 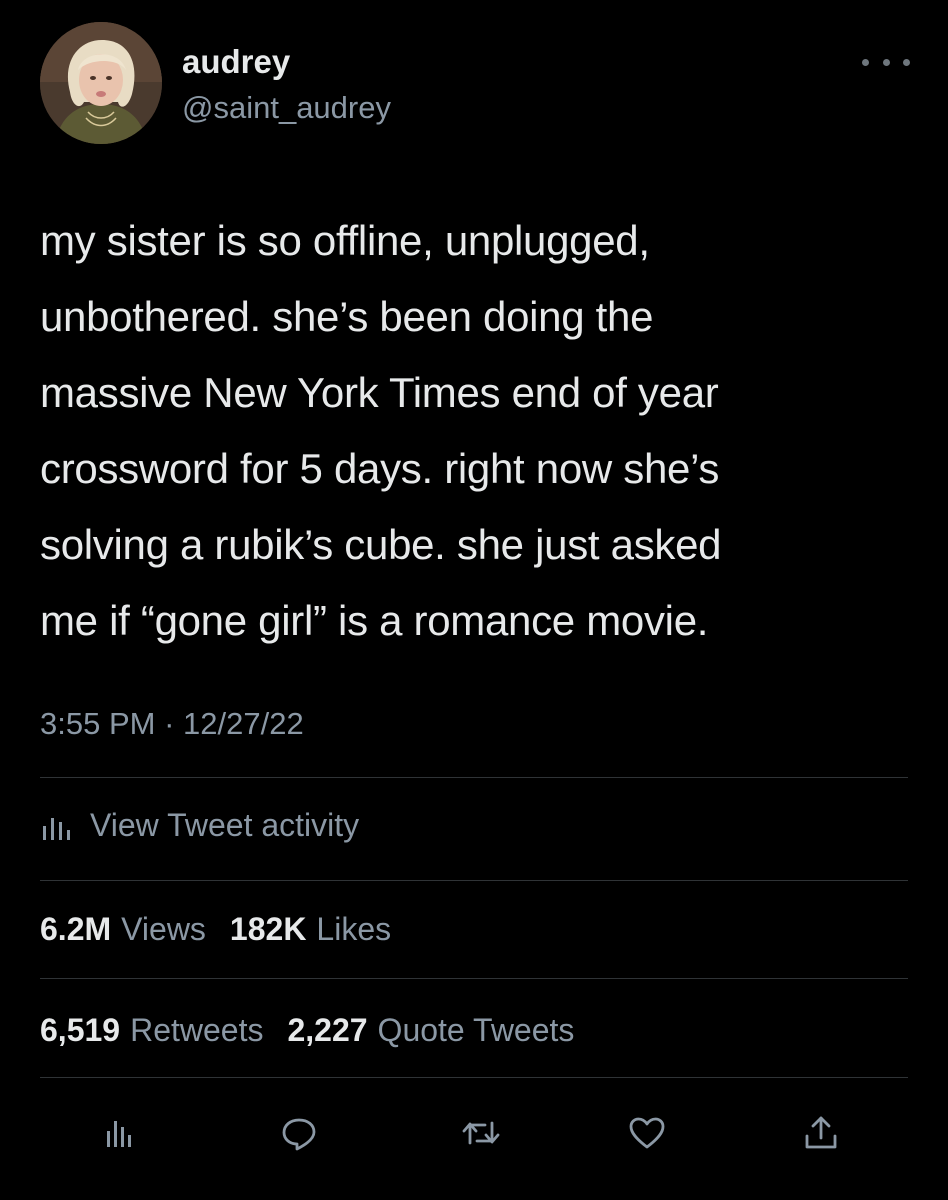 What do you see at coordinates (225, 824) in the screenshot?
I see `activity-label: View Tweet activity` at bounding box center [225, 824].